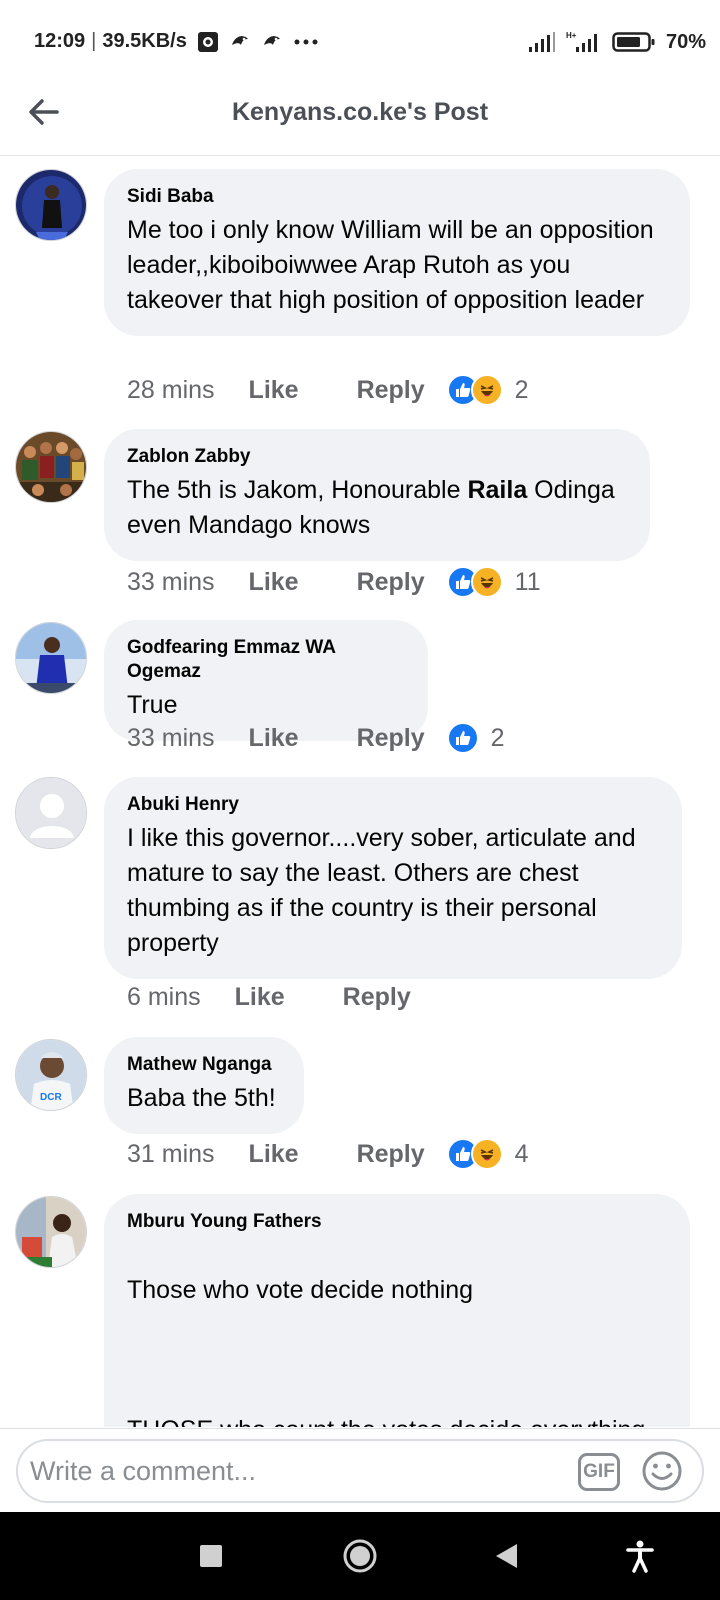 This screenshot has height=1600, width=720. Describe the element at coordinates (633, 42) in the screenshot. I see `battery-icon` at that location.